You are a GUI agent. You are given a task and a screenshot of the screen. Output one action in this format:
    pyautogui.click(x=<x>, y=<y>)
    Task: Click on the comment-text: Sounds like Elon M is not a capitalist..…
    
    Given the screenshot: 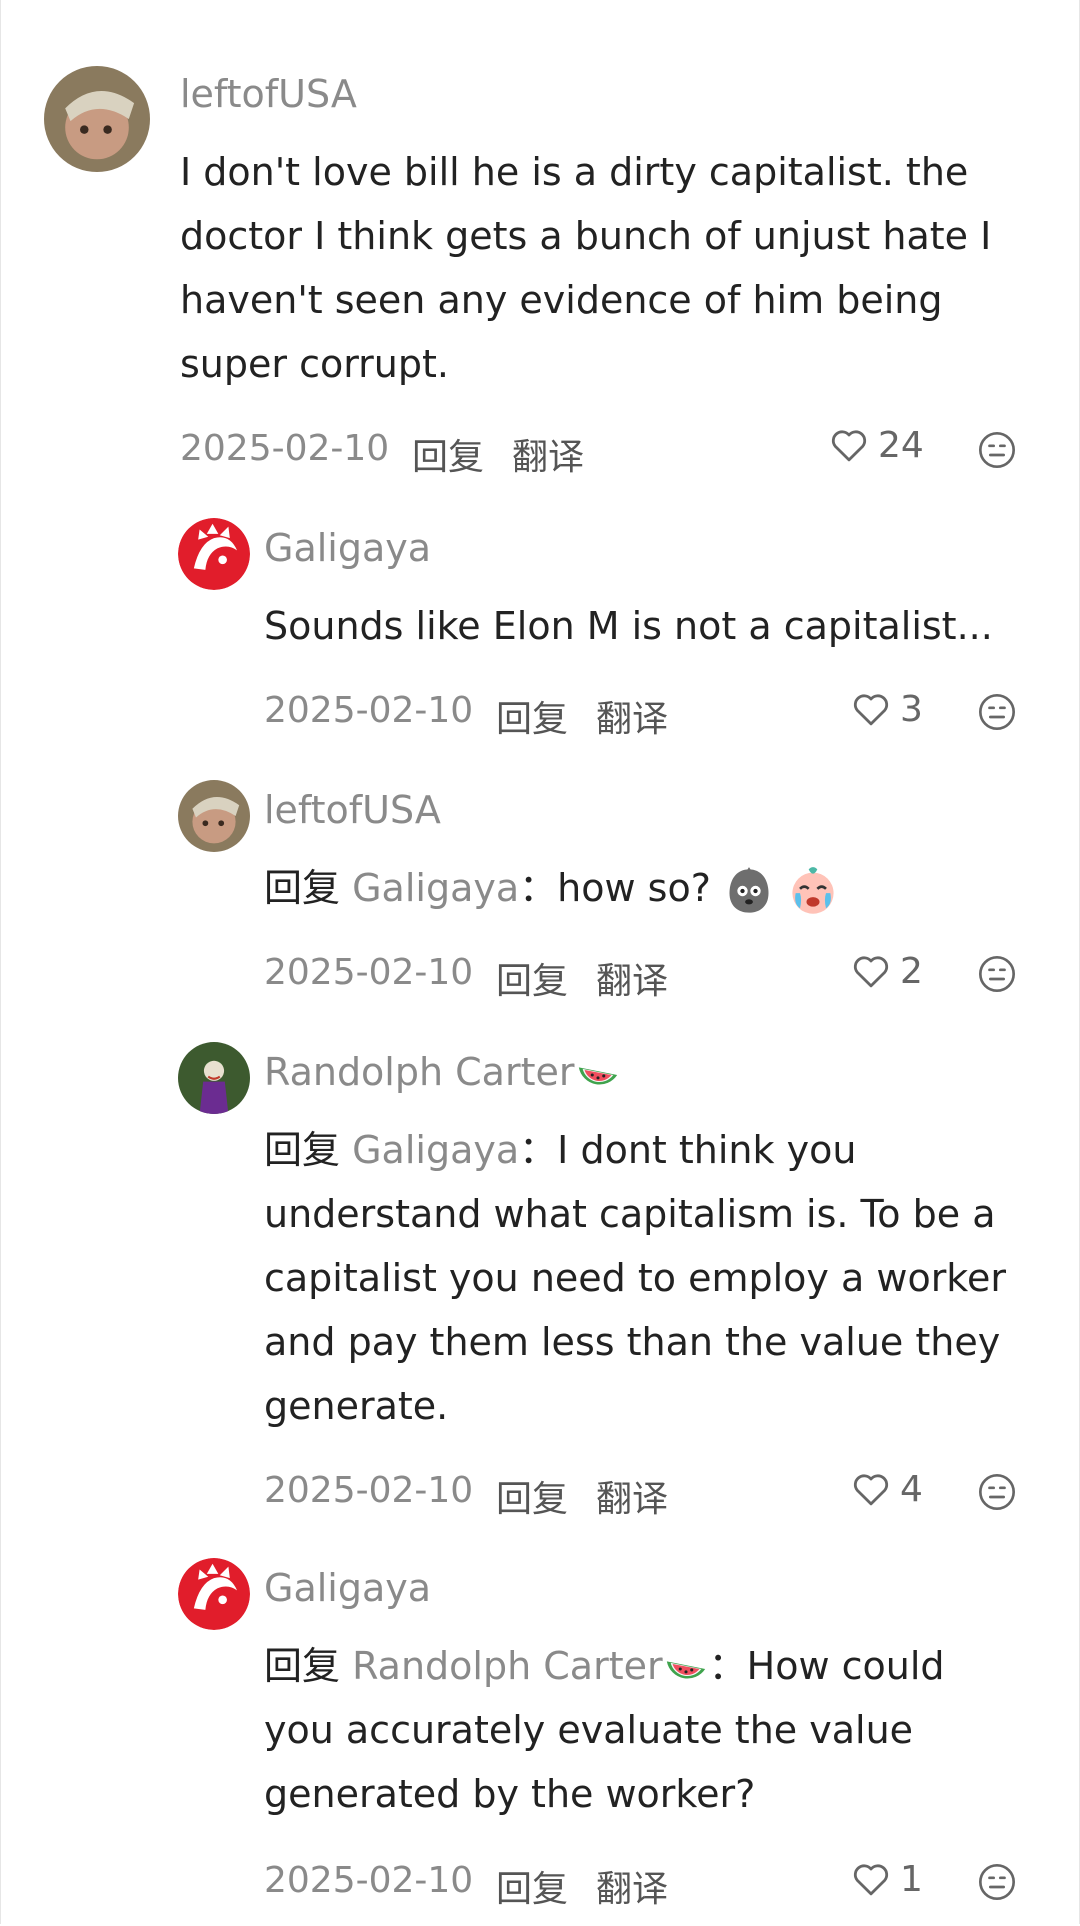 What is the action you would take?
    pyautogui.click(x=628, y=626)
    